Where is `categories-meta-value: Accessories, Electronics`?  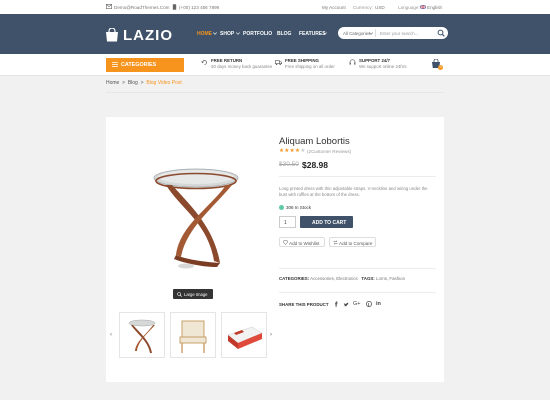
categories-meta-value: Accessories, Electronics is located at coordinates (334, 278).